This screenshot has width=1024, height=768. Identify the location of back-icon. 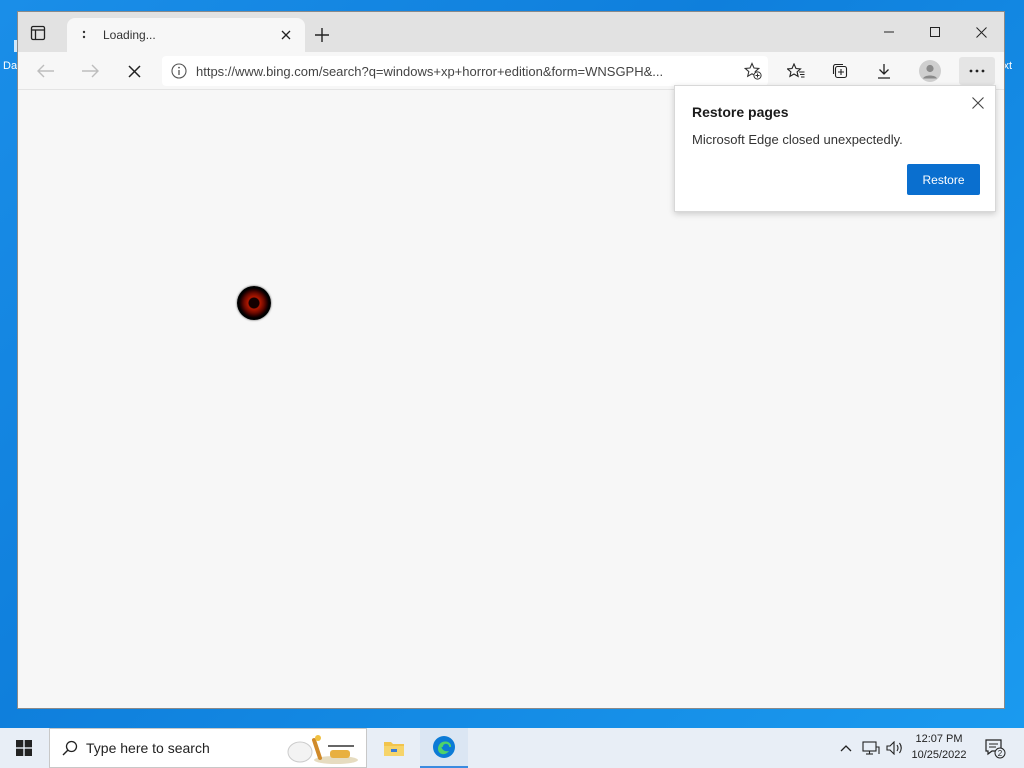
(46, 71).